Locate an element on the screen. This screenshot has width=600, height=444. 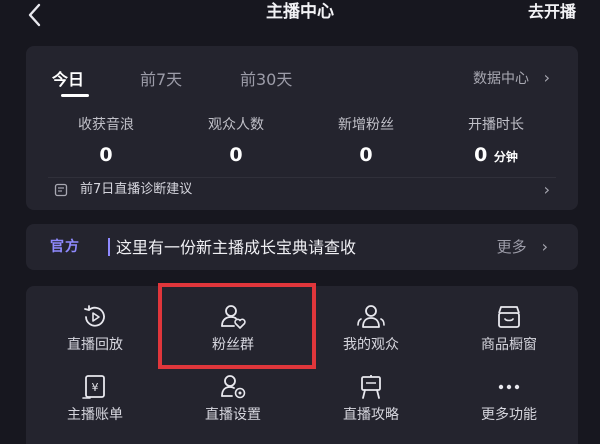
document-icon is located at coordinates (61, 190).